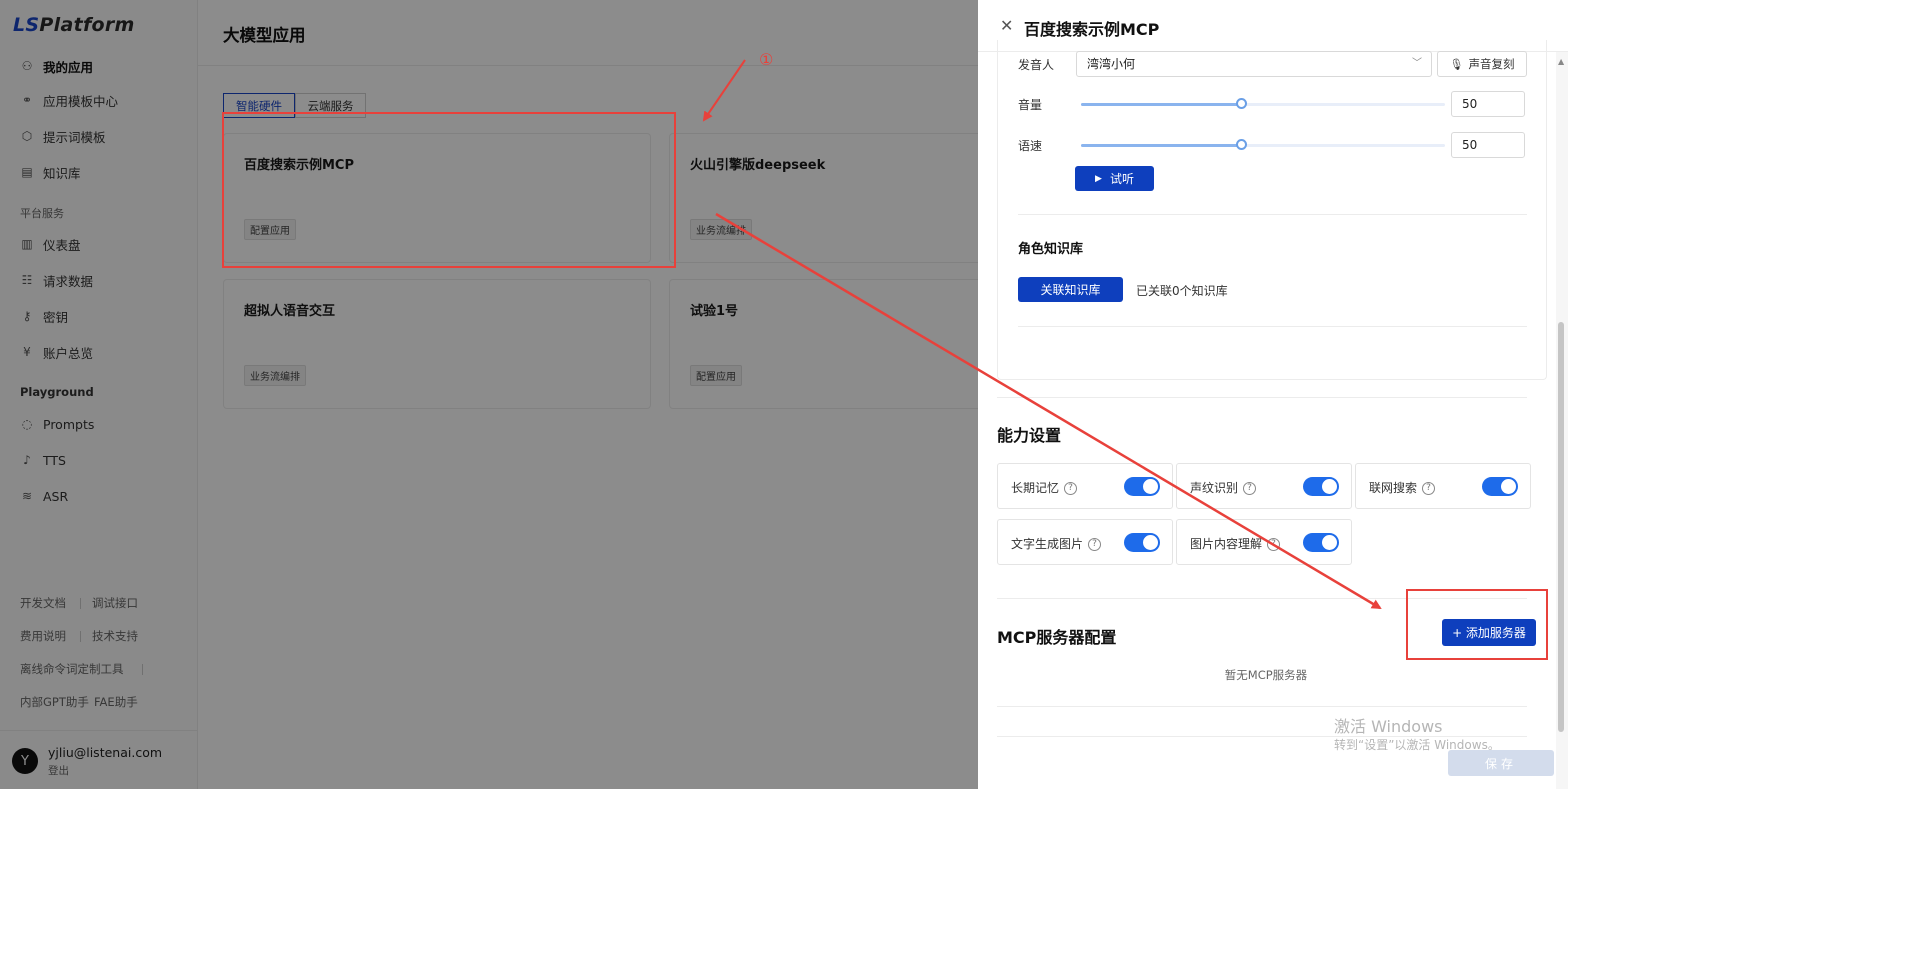  I want to click on scroll-up-icon: ▲, so click(1561, 61).